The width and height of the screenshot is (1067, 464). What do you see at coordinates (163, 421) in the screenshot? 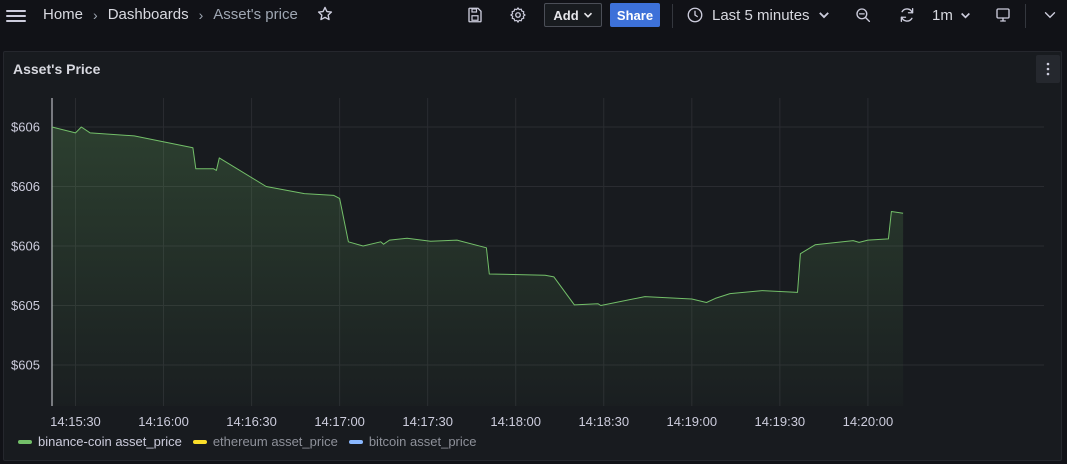
I see `x-tick-label: 14:16:00` at bounding box center [163, 421].